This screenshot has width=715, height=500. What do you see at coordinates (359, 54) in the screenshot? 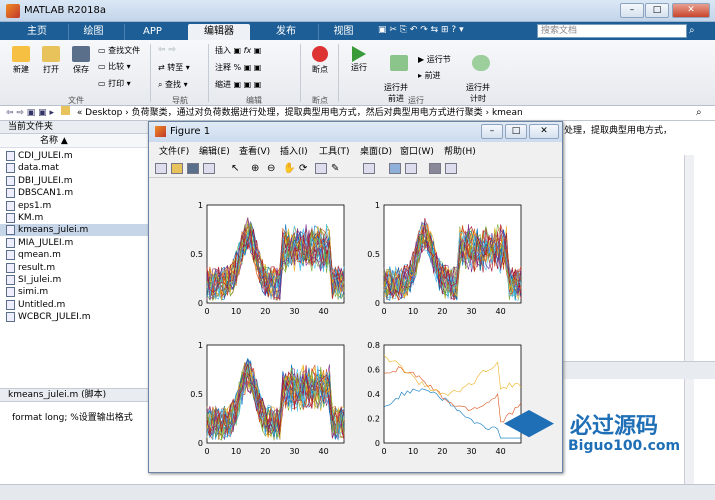
I see `play-icon` at bounding box center [359, 54].